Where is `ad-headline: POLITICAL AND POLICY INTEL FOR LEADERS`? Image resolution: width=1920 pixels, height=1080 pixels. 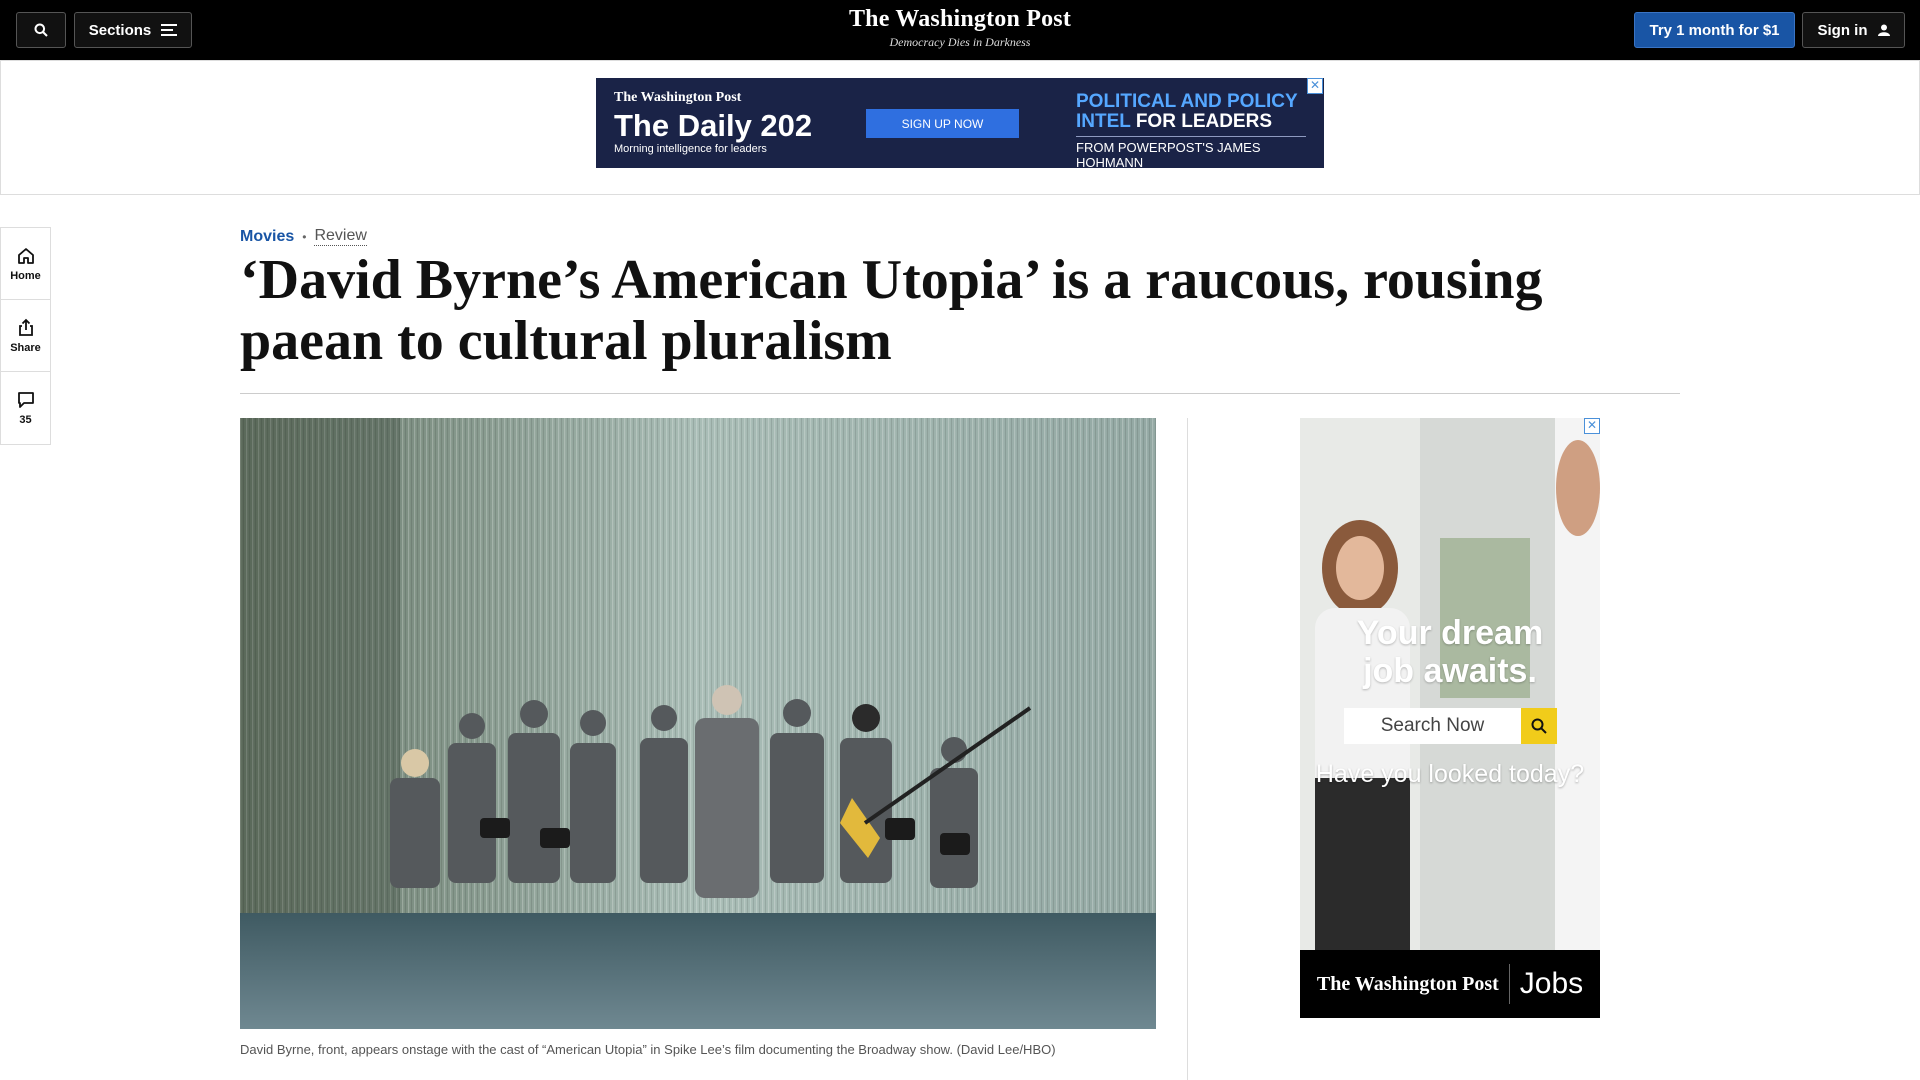 ad-headline: POLITICAL AND POLICY INTEL FOR LEADERS is located at coordinates (1196, 112).